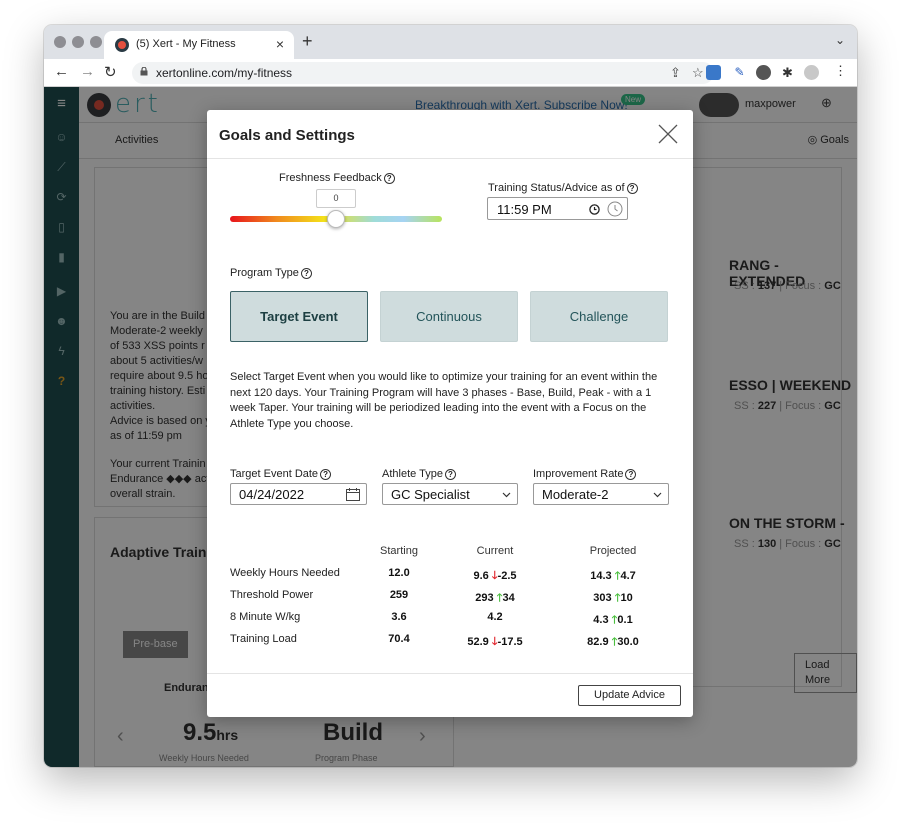 This screenshot has height=830, width=900. What do you see at coordinates (96, 42) in the screenshot?
I see `window-zoom-dot` at bounding box center [96, 42].